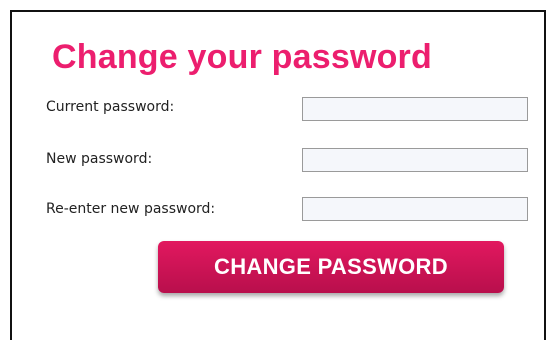 The image size is (560, 340). Describe the element at coordinates (415, 160) in the screenshot. I see `new-password-field` at that location.